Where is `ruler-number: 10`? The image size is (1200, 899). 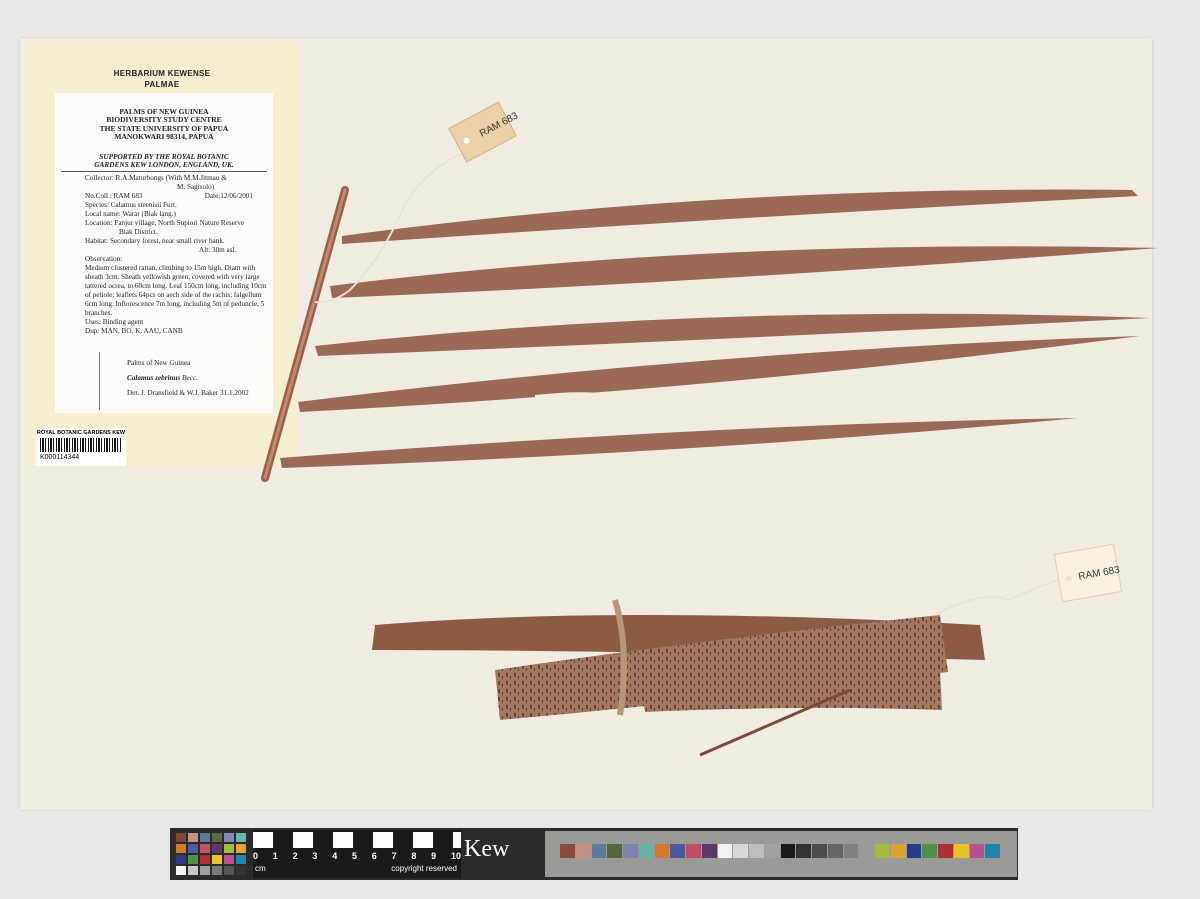 ruler-number: 10 is located at coordinates (455, 856).